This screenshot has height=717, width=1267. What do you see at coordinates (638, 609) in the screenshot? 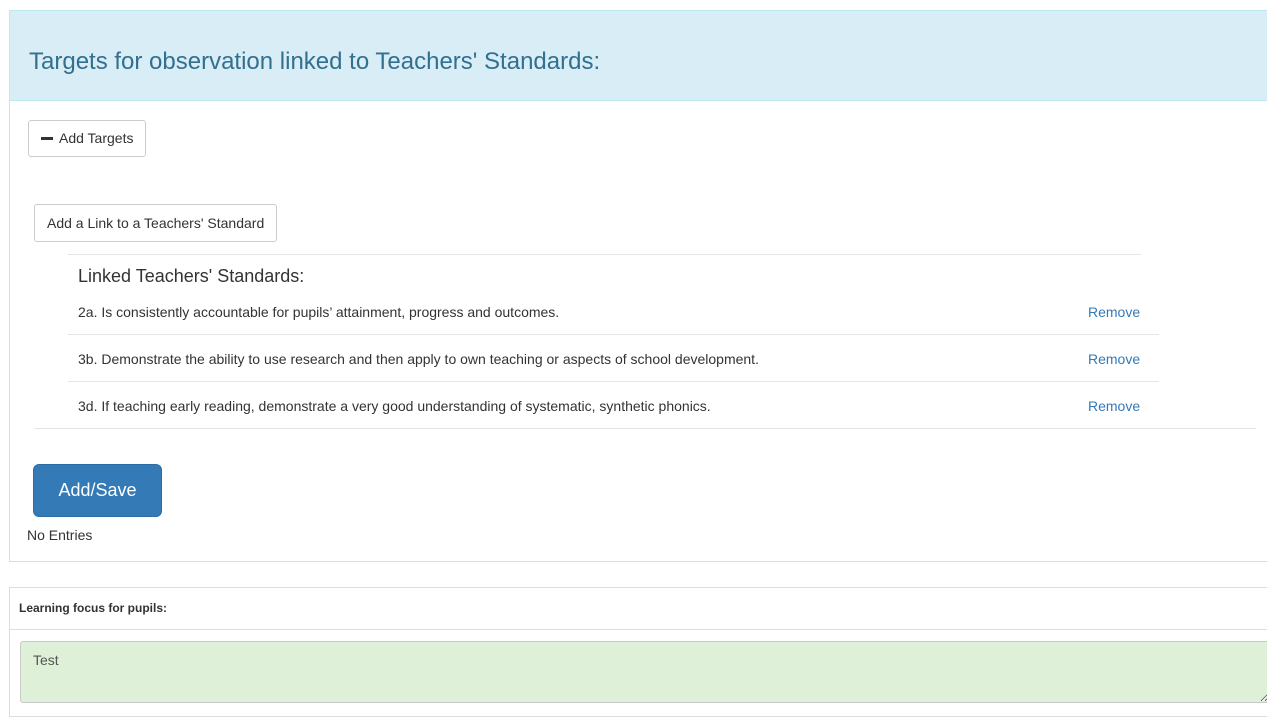
I see `learning-focus-heading: Learning focus for pupils:` at bounding box center [638, 609].